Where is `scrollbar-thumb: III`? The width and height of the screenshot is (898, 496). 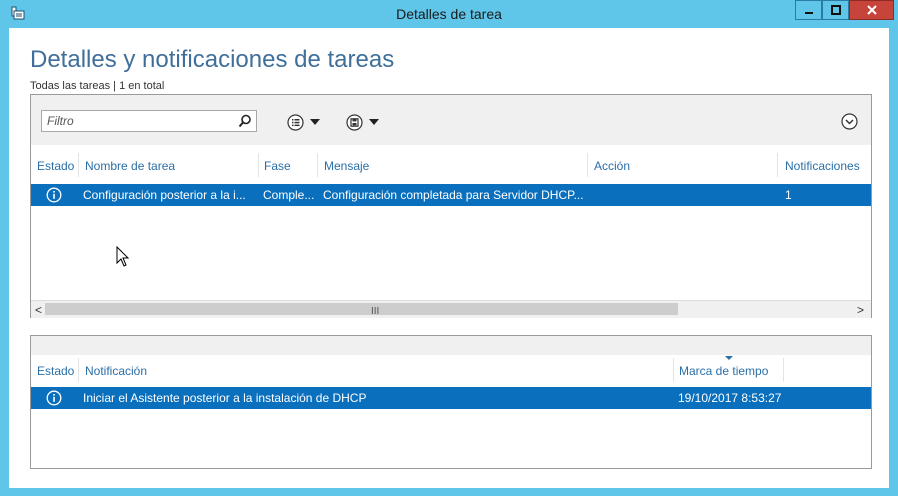
scrollbar-thumb: III is located at coordinates (361, 310).